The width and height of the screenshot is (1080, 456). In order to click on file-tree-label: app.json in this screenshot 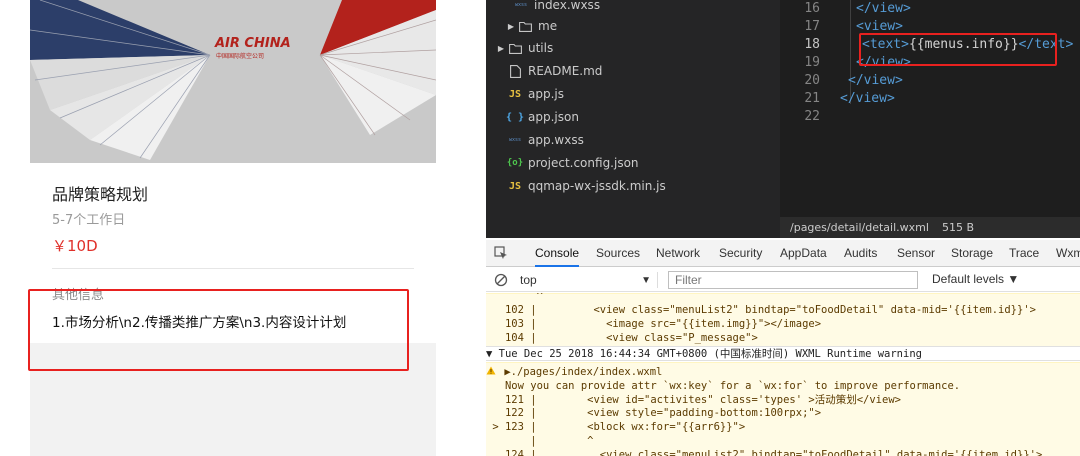, I will do `click(553, 117)`.